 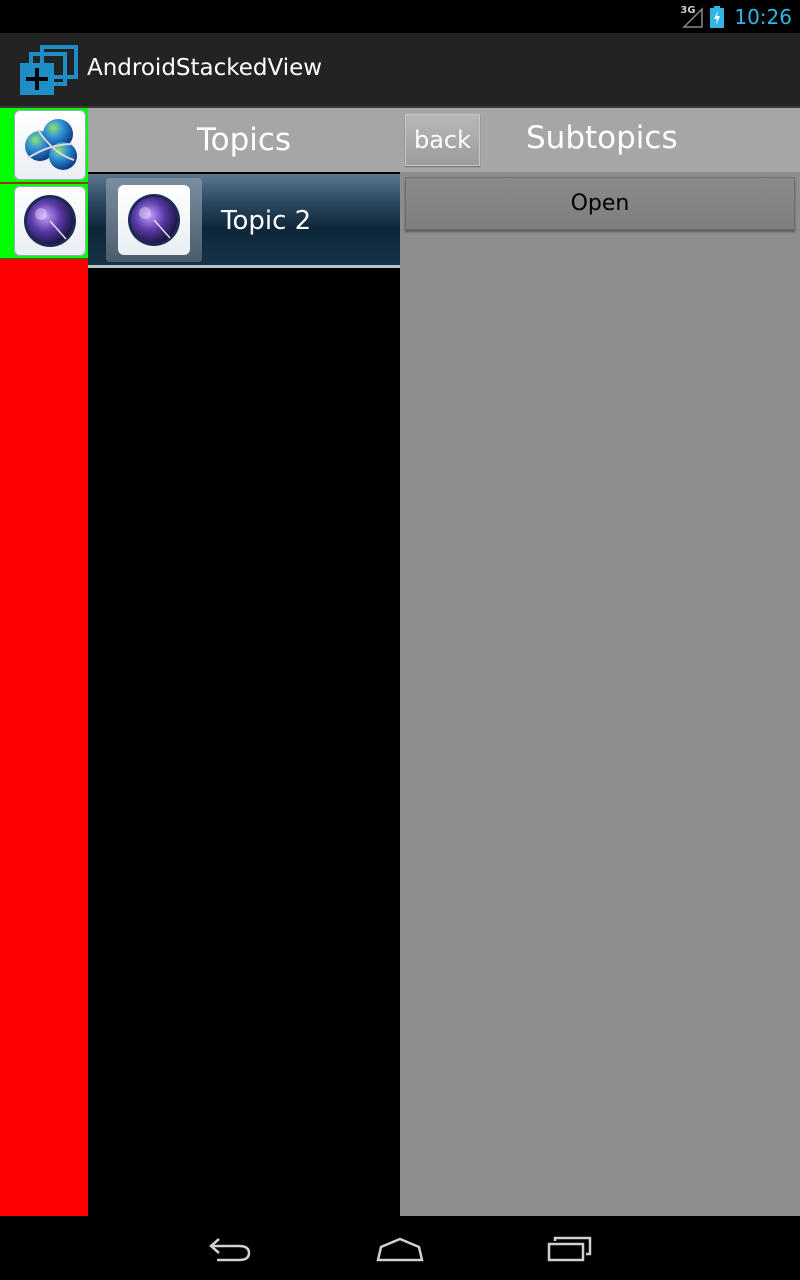 I want to click on topics-header: Topics, so click(x=244, y=140).